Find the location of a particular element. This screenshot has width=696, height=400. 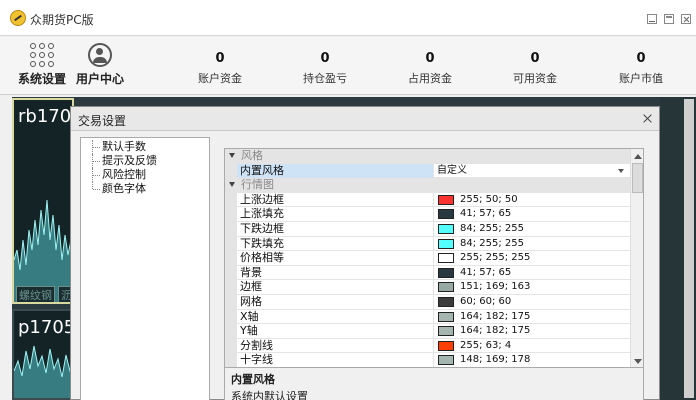

property-name: 下跌边框 is located at coordinates (262, 228).